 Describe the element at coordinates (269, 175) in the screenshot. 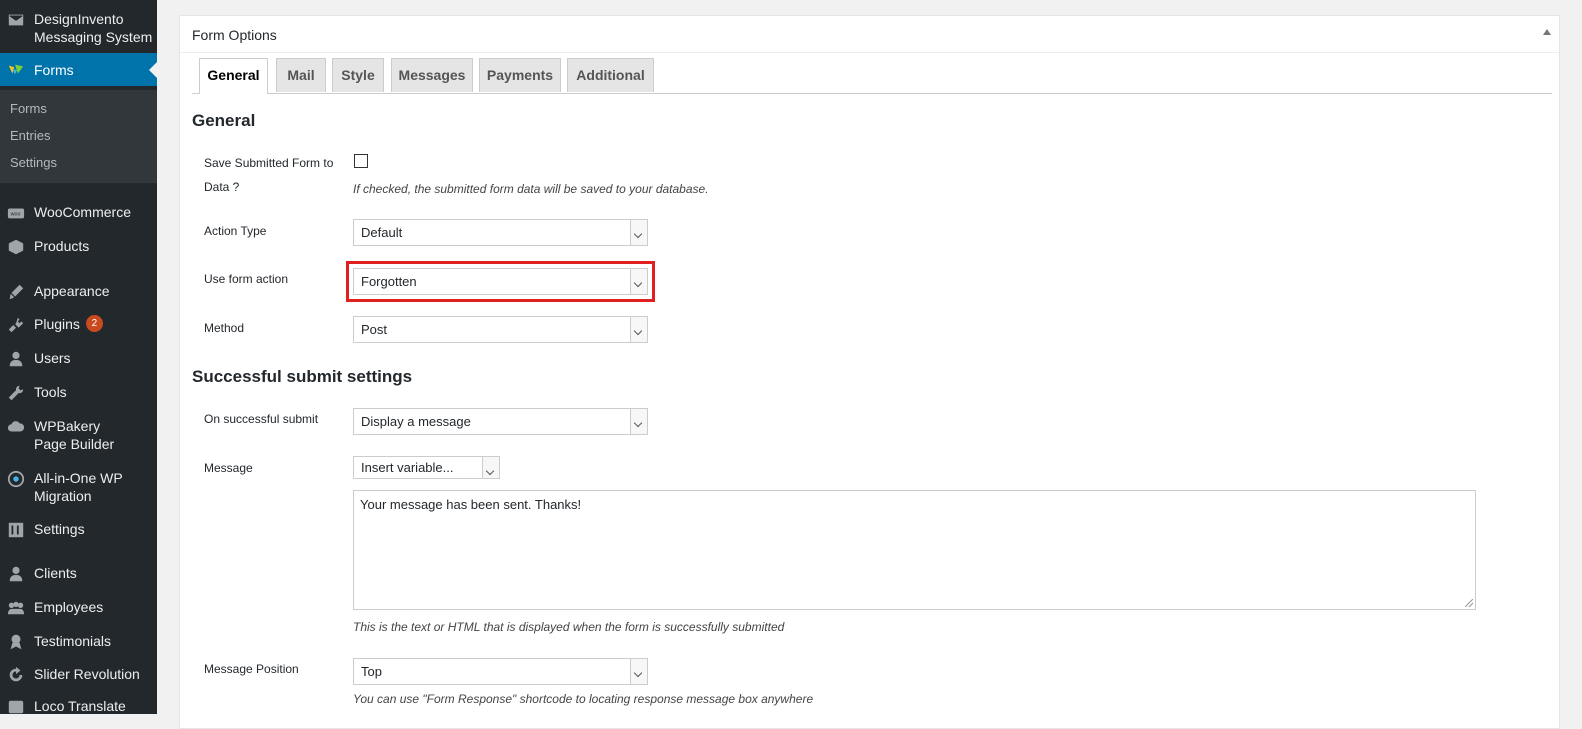

I see `save-submitted-label: Save Submitted Form to Data ?` at that location.